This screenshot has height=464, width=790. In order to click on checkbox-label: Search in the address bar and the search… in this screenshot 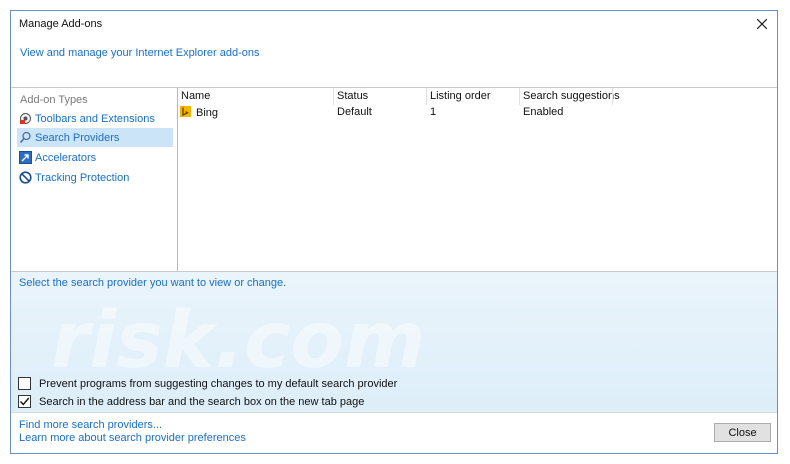, I will do `click(202, 401)`.